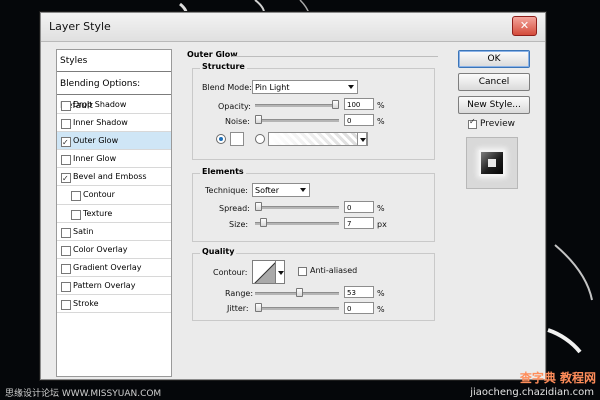  Describe the element at coordinates (114, 92) in the screenshot. I see `blending-options-item: Blending Options: Default` at that location.